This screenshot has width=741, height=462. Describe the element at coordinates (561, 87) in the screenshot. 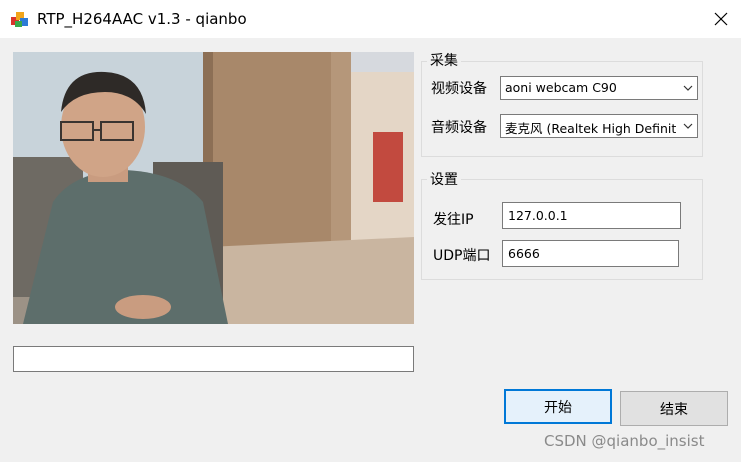

I see `video-device-value: aoni webcam C90` at that location.